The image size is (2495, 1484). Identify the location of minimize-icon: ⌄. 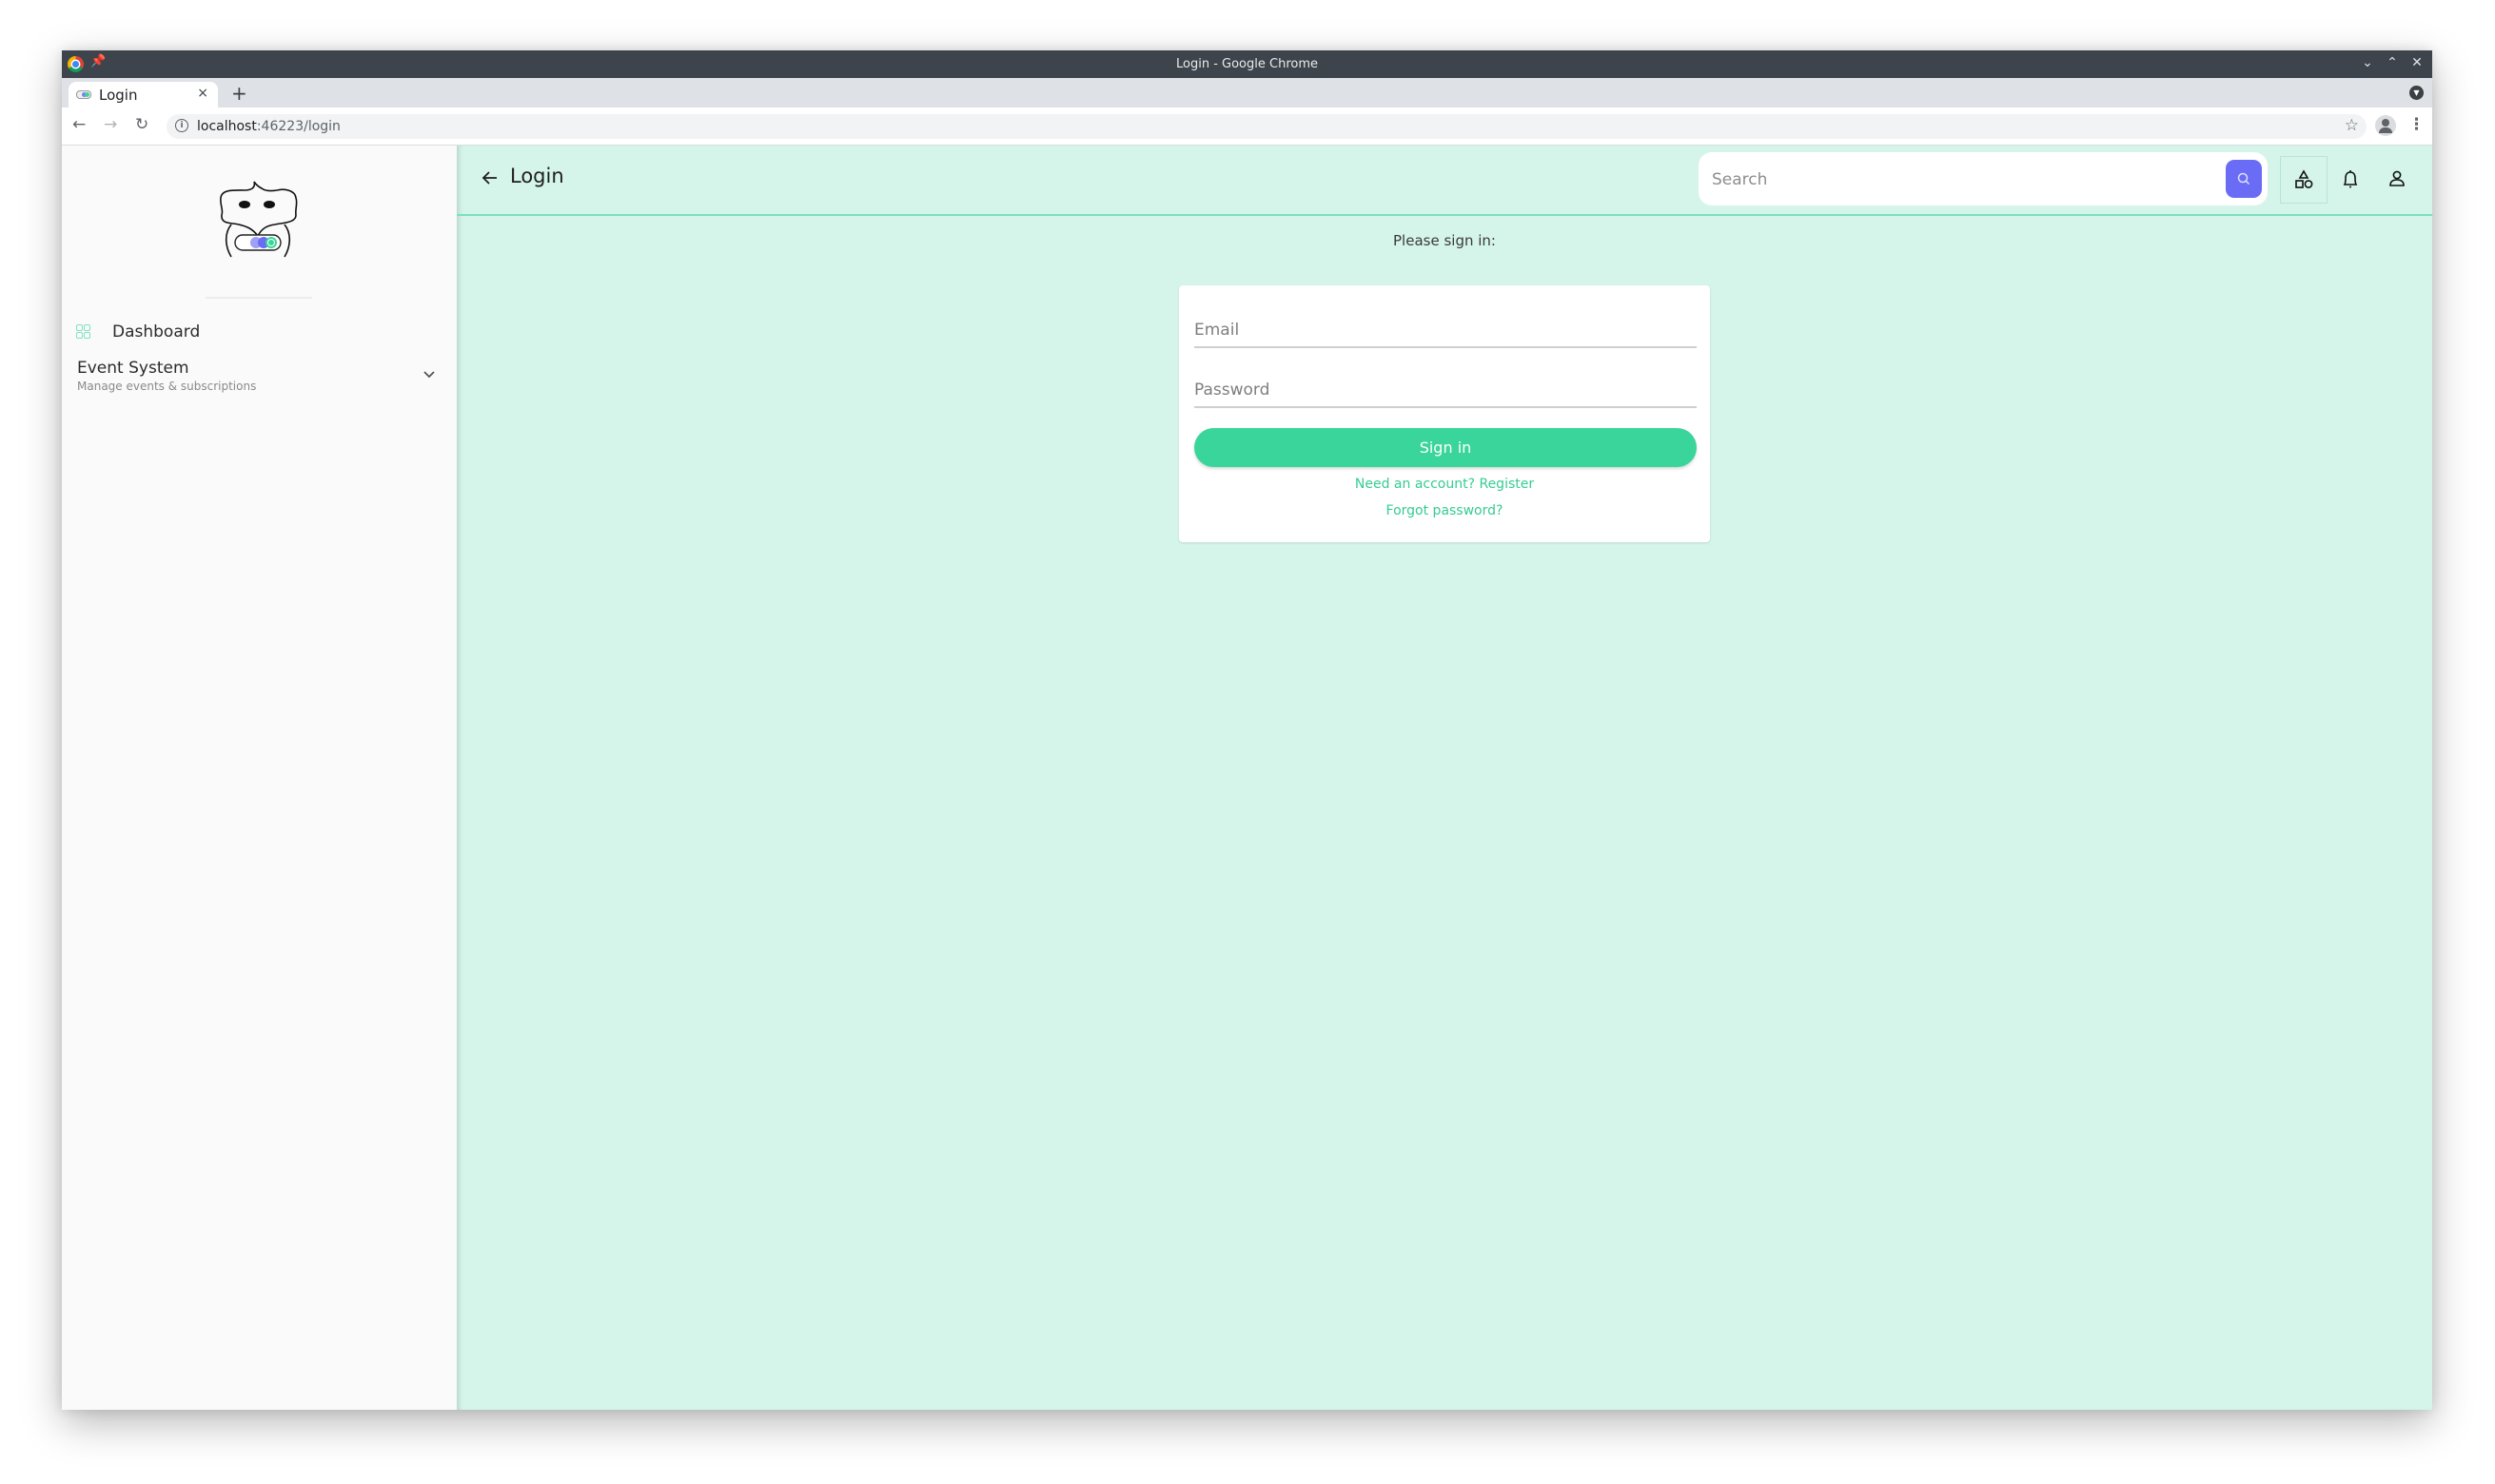
(2367, 62).